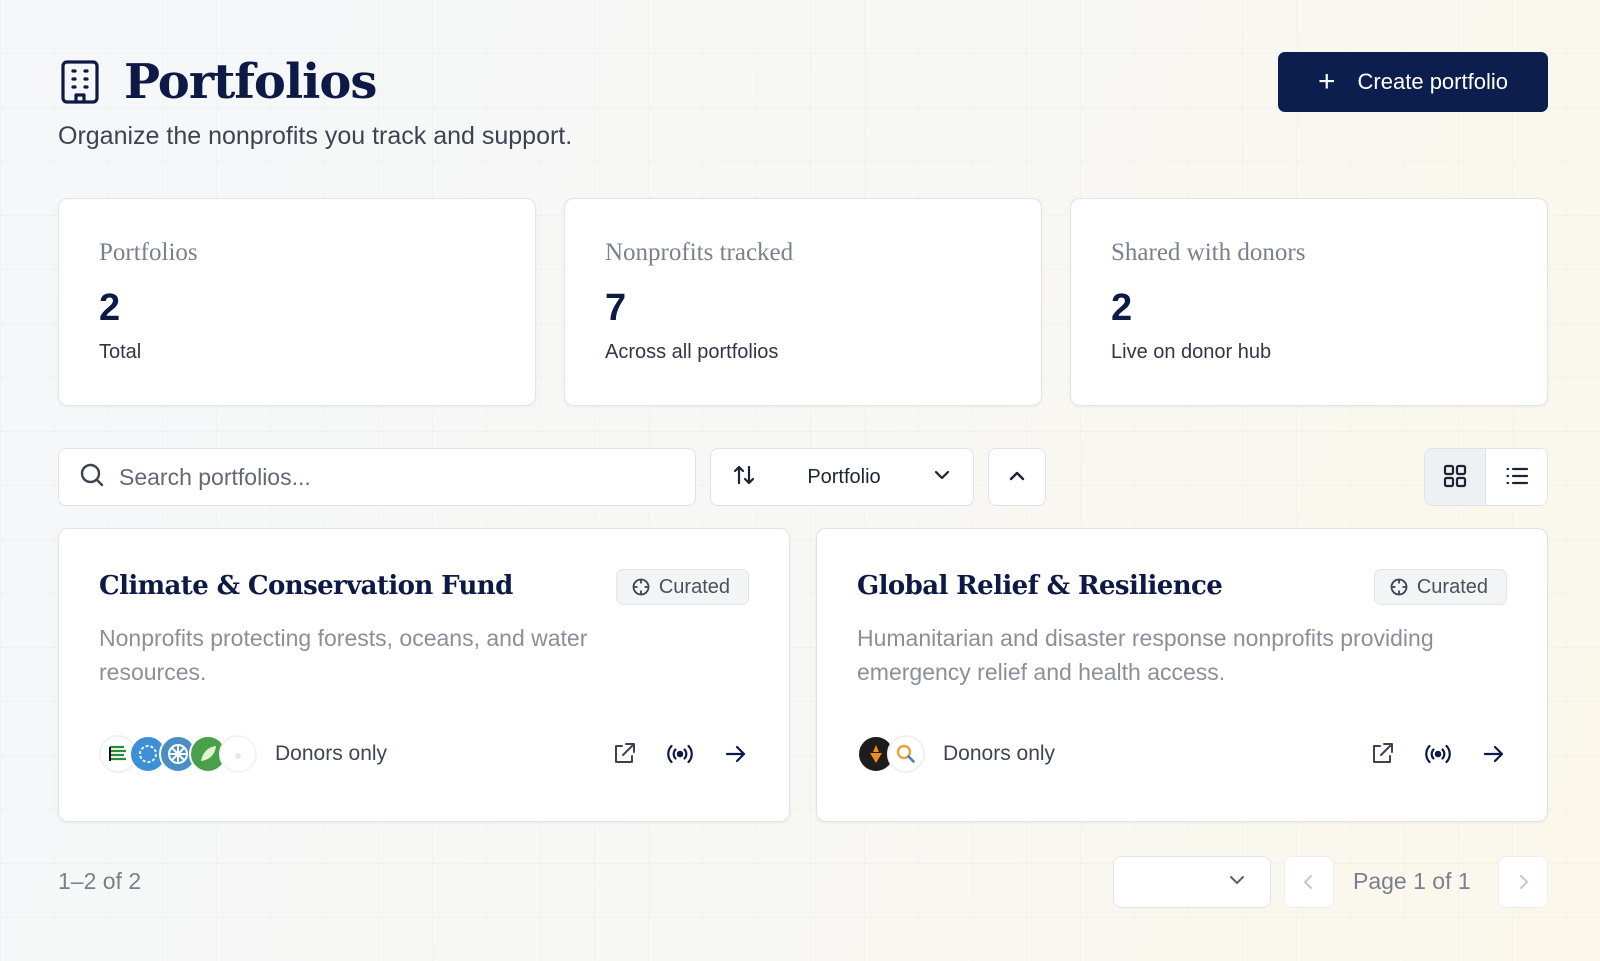  I want to click on chevron-up-icon, so click(1017, 477).